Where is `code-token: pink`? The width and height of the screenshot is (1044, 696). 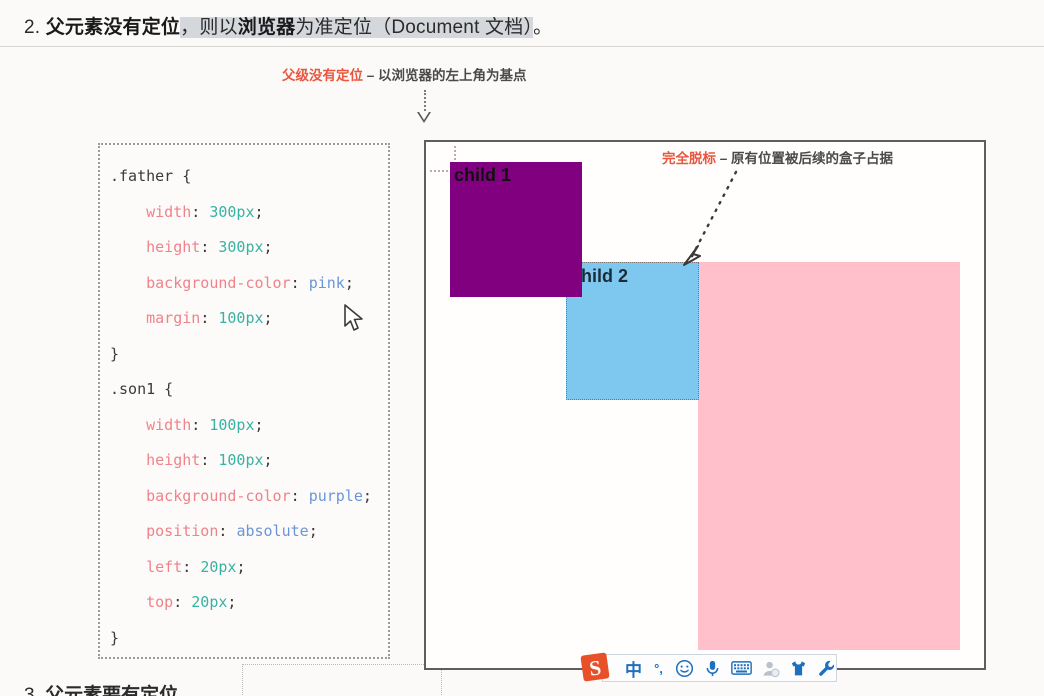 code-token: pink is located at coordinates (326, 282).